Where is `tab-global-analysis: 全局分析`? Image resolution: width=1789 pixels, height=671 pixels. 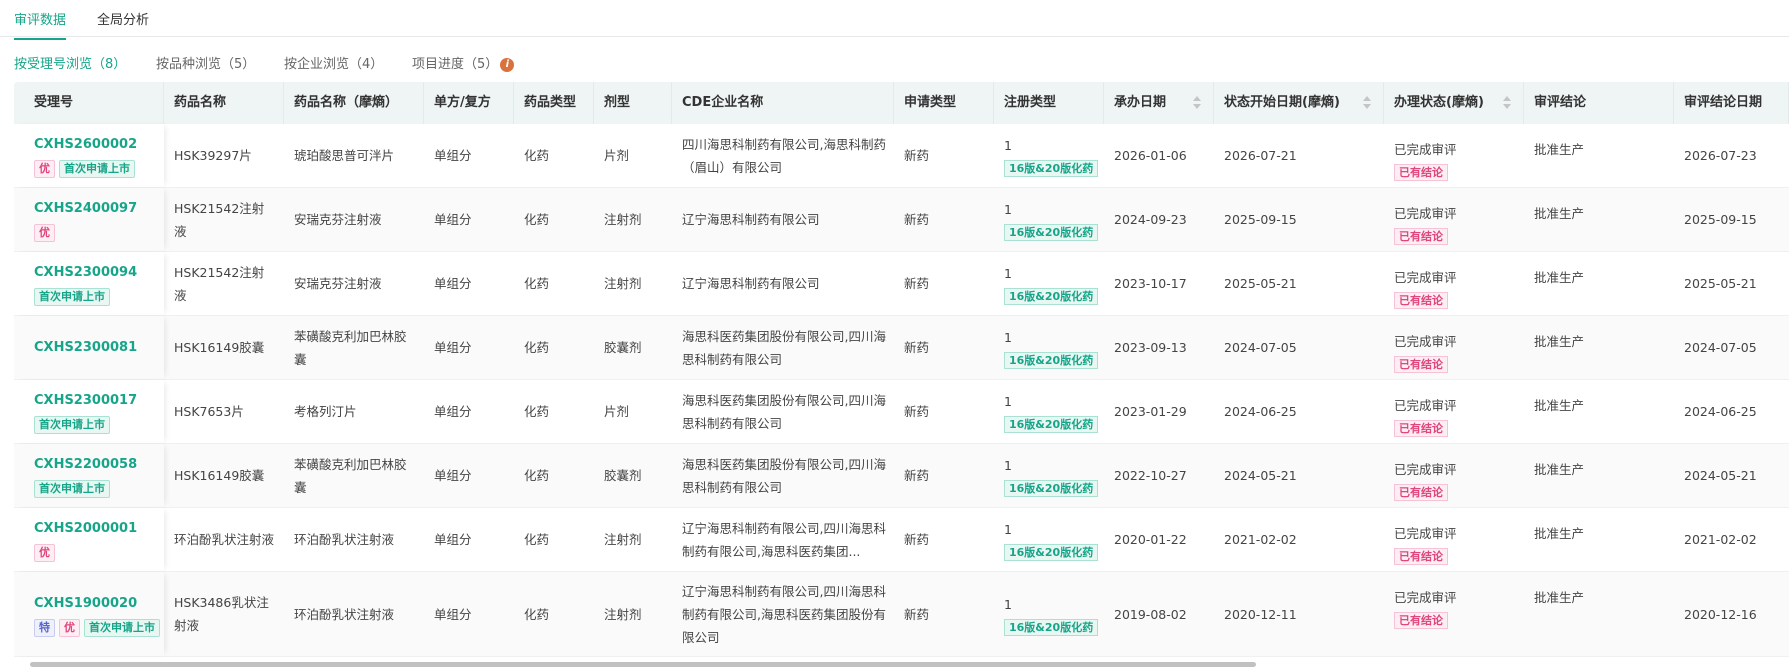
tab-global-analysis: 全局分析 is located at coordinates (123, 18).